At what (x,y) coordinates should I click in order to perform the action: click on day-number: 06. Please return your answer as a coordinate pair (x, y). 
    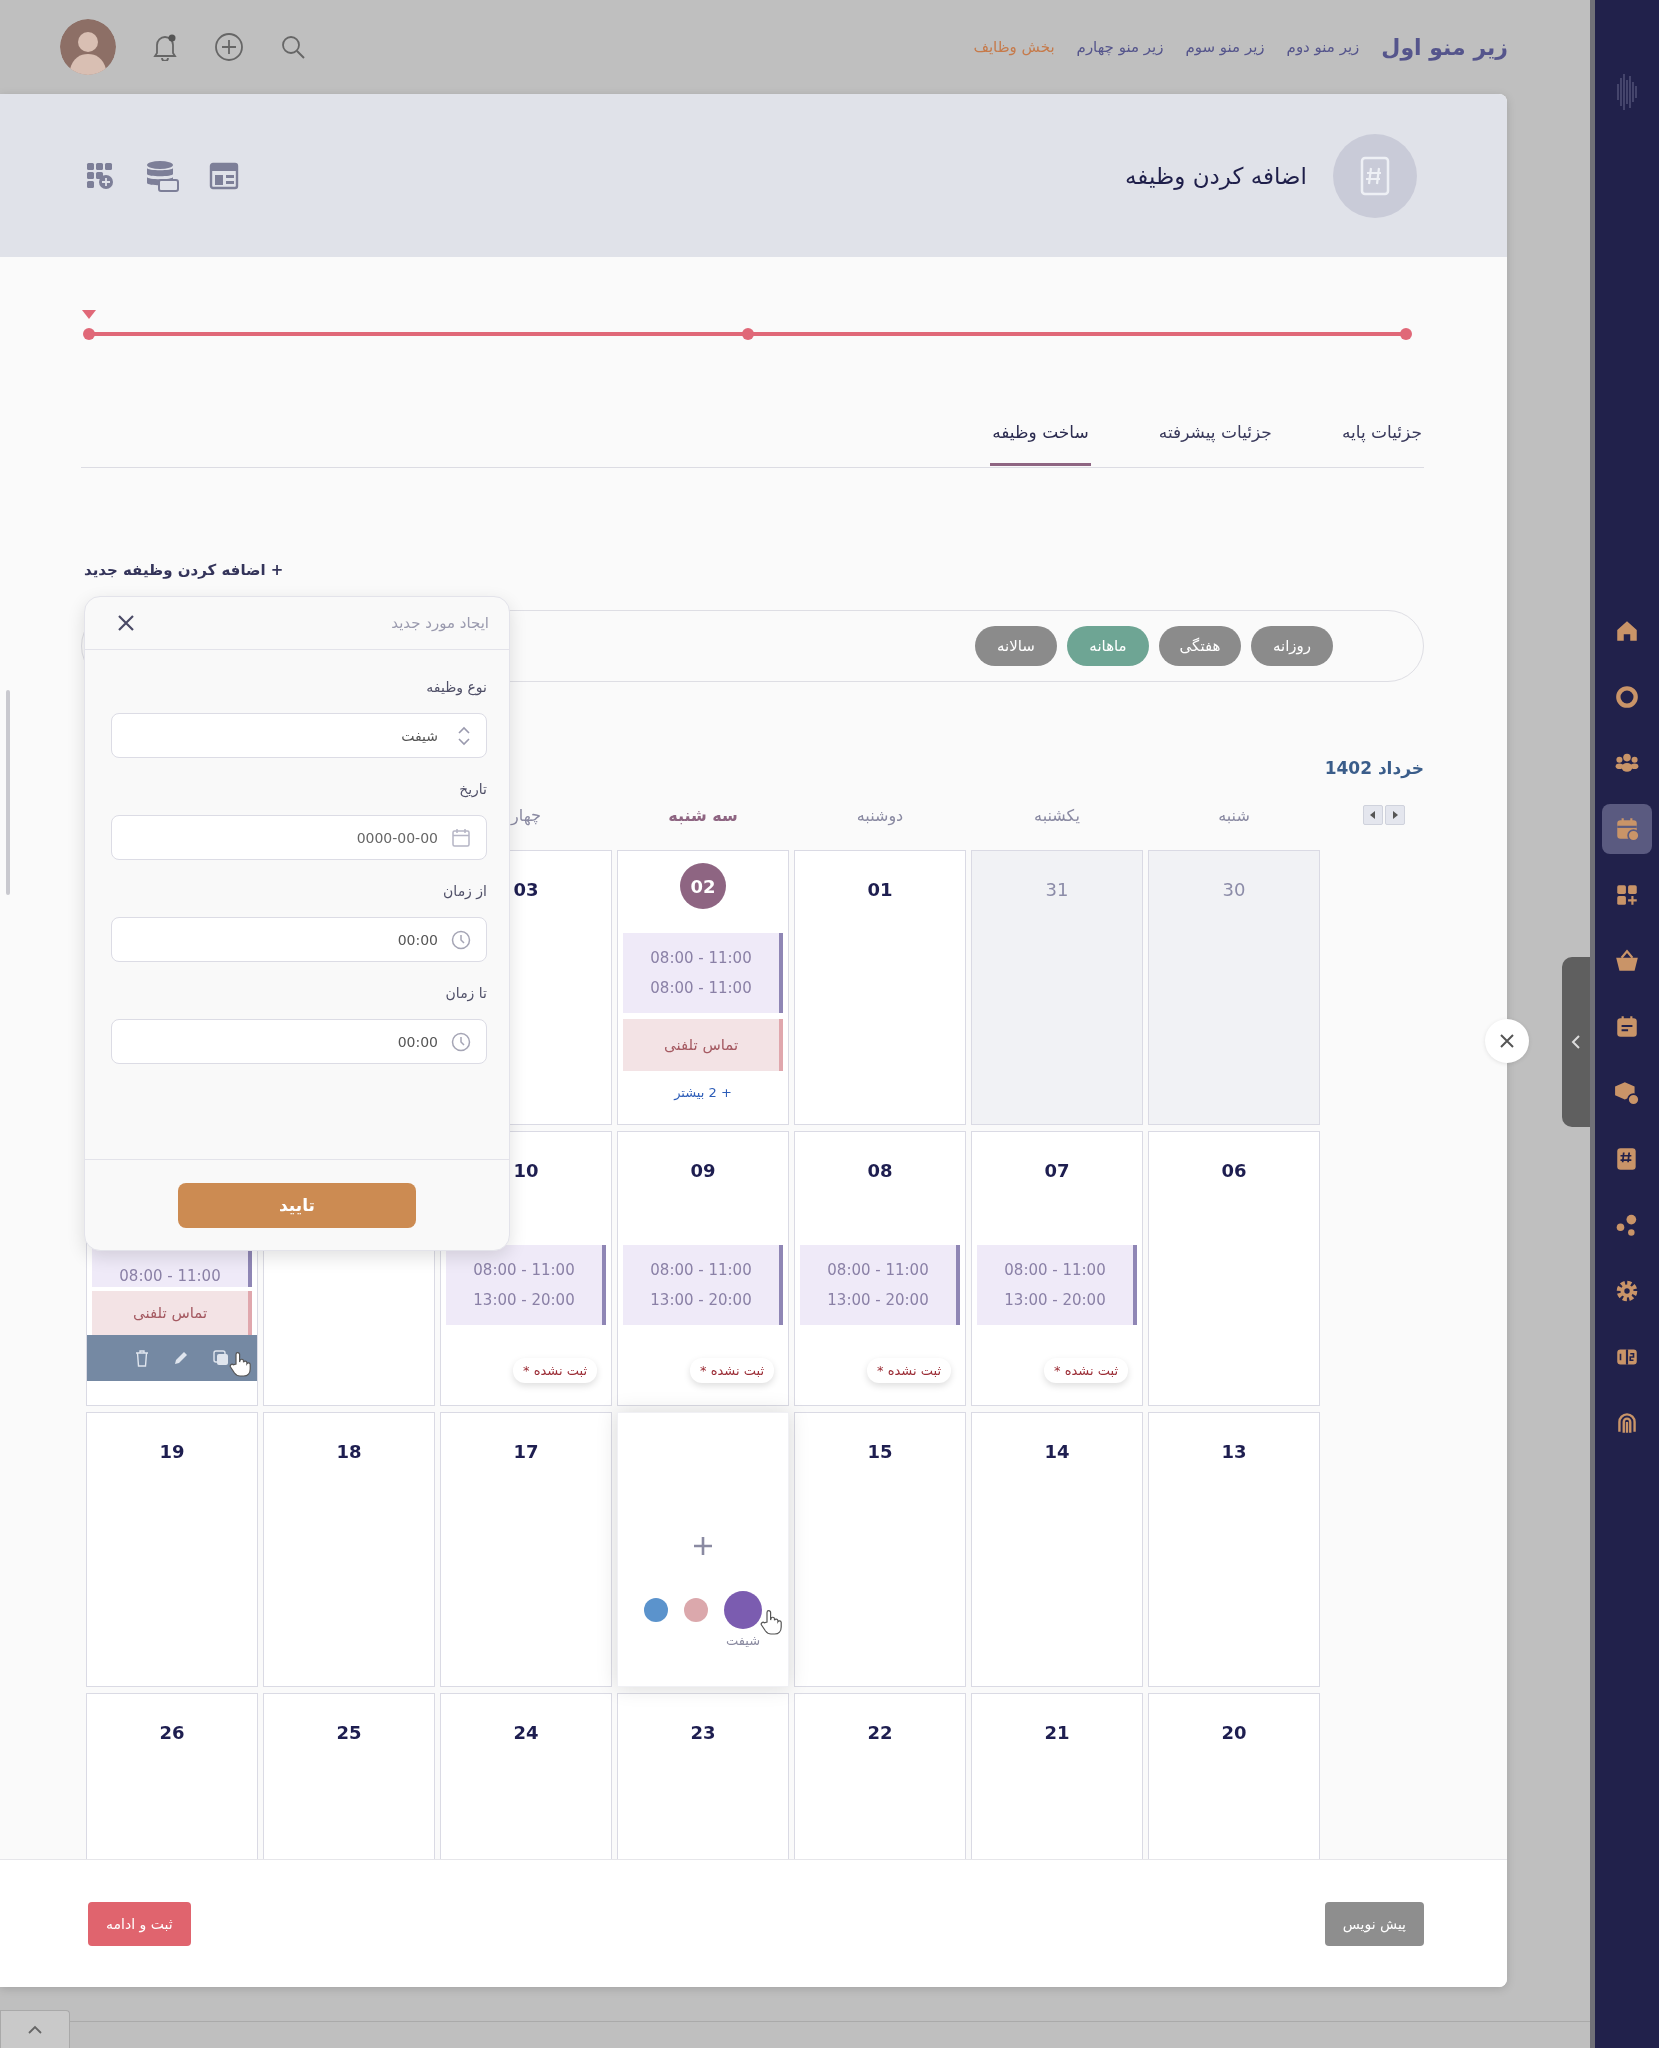
    Looking at the image, I should click on (1234, 1170).